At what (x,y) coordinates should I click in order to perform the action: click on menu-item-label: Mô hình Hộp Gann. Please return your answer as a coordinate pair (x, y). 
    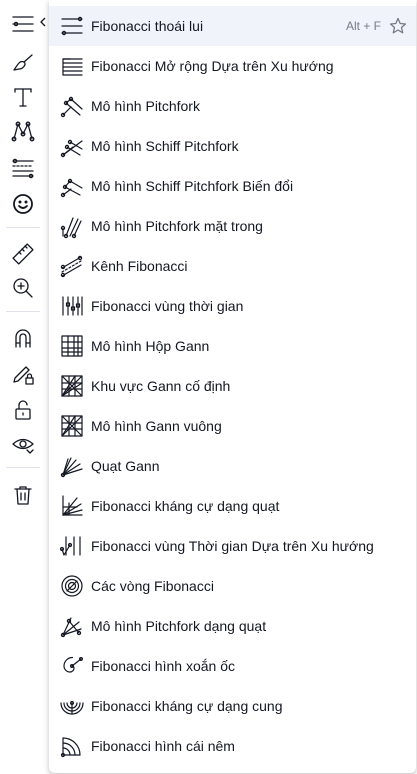
    Looking at the image, I should click on (150, 346).